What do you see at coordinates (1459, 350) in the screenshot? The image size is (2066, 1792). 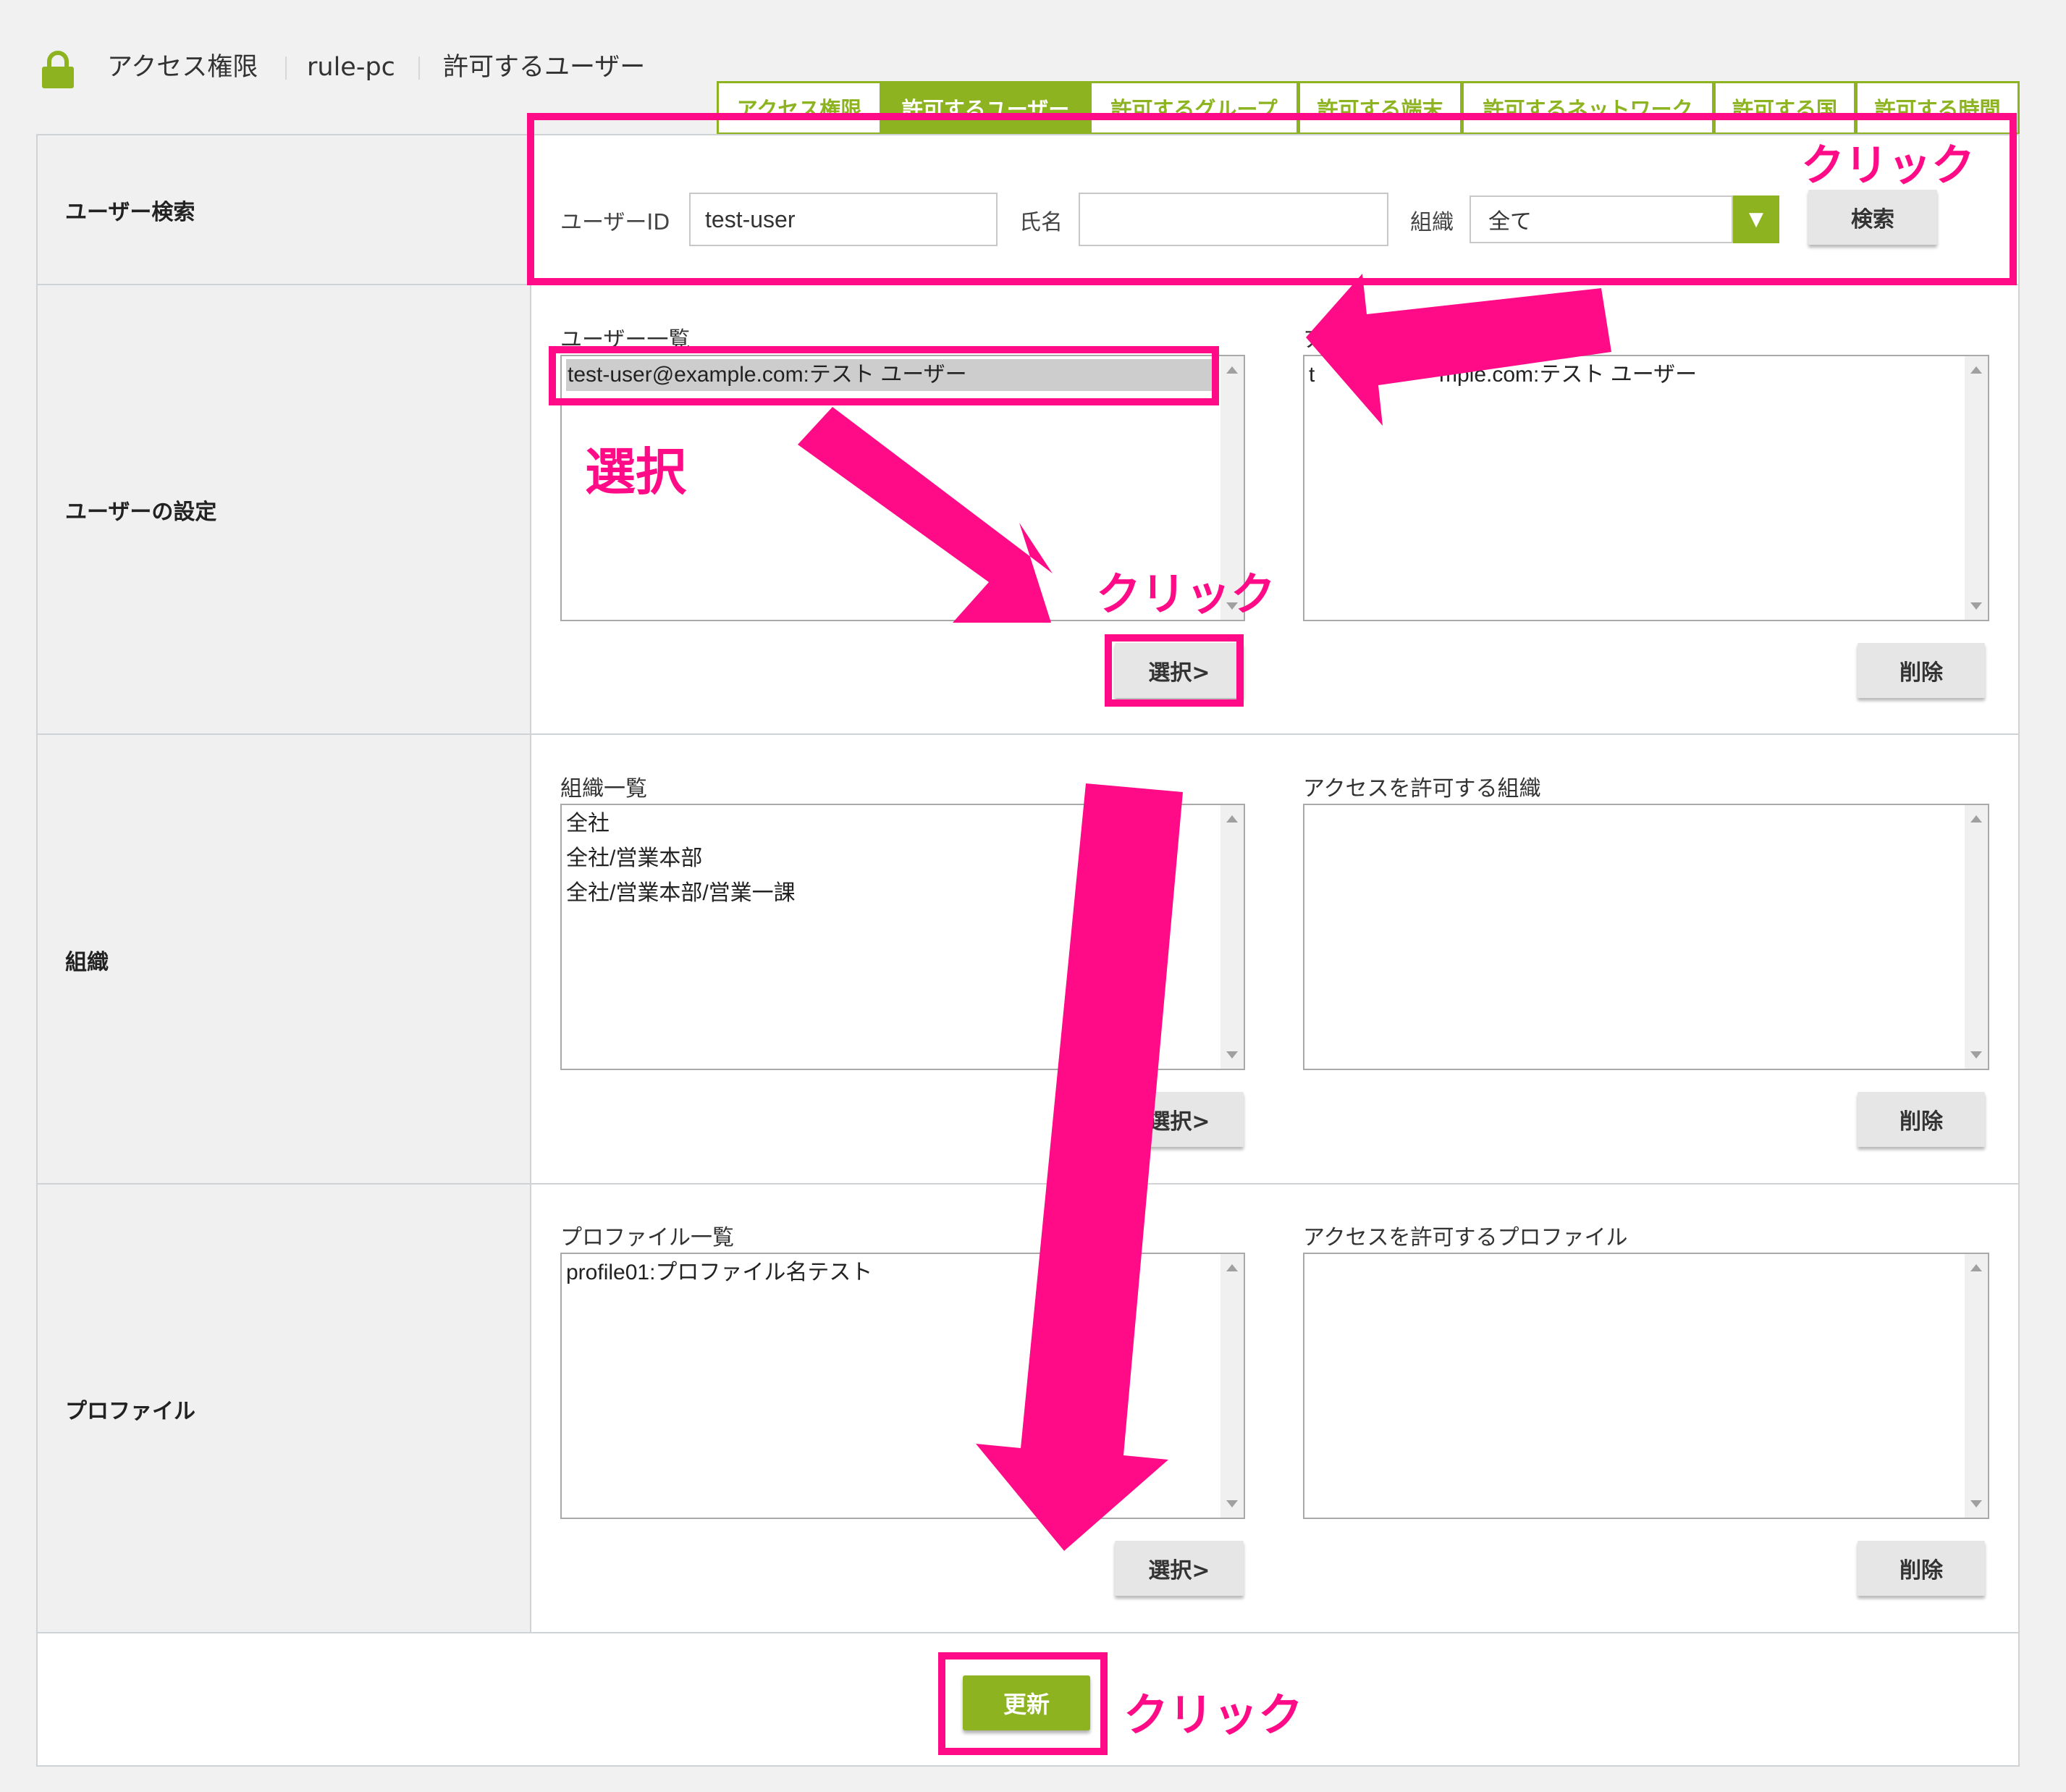 I see `arrow-to-target-list` at bounding box center [1459, 350].